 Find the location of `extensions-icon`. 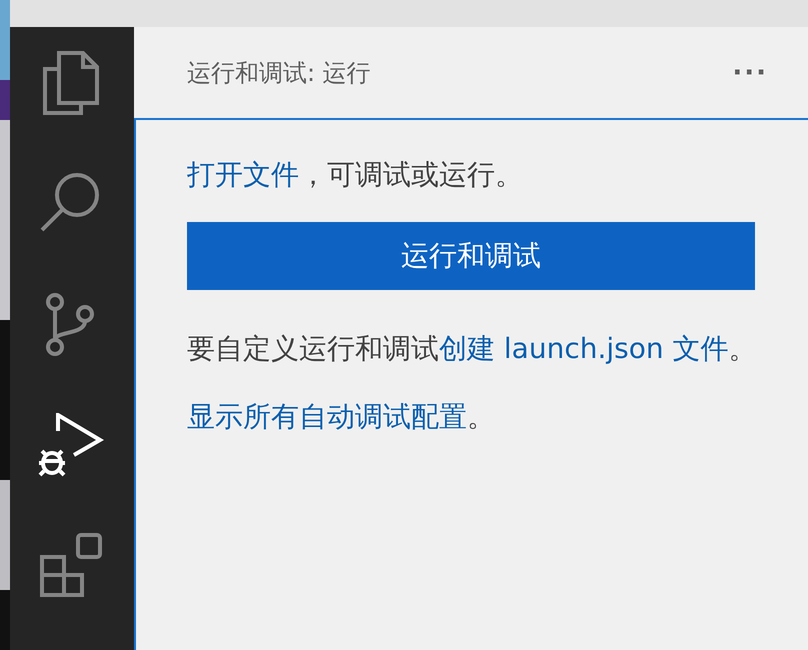

extensions-icon is located at coordinates (70, 565).